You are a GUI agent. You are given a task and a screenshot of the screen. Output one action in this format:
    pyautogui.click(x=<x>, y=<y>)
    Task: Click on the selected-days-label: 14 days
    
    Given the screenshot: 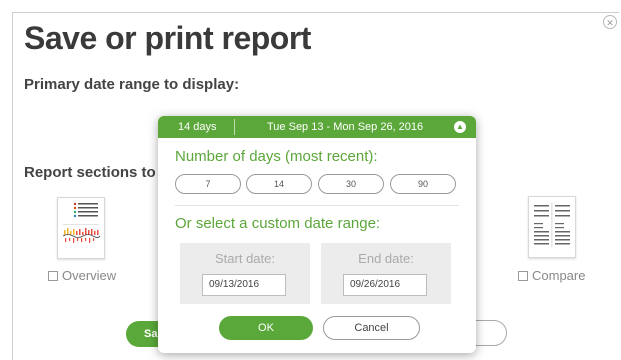 What is the action you would take?
    pyautogui.click(x=197, y=127)
    